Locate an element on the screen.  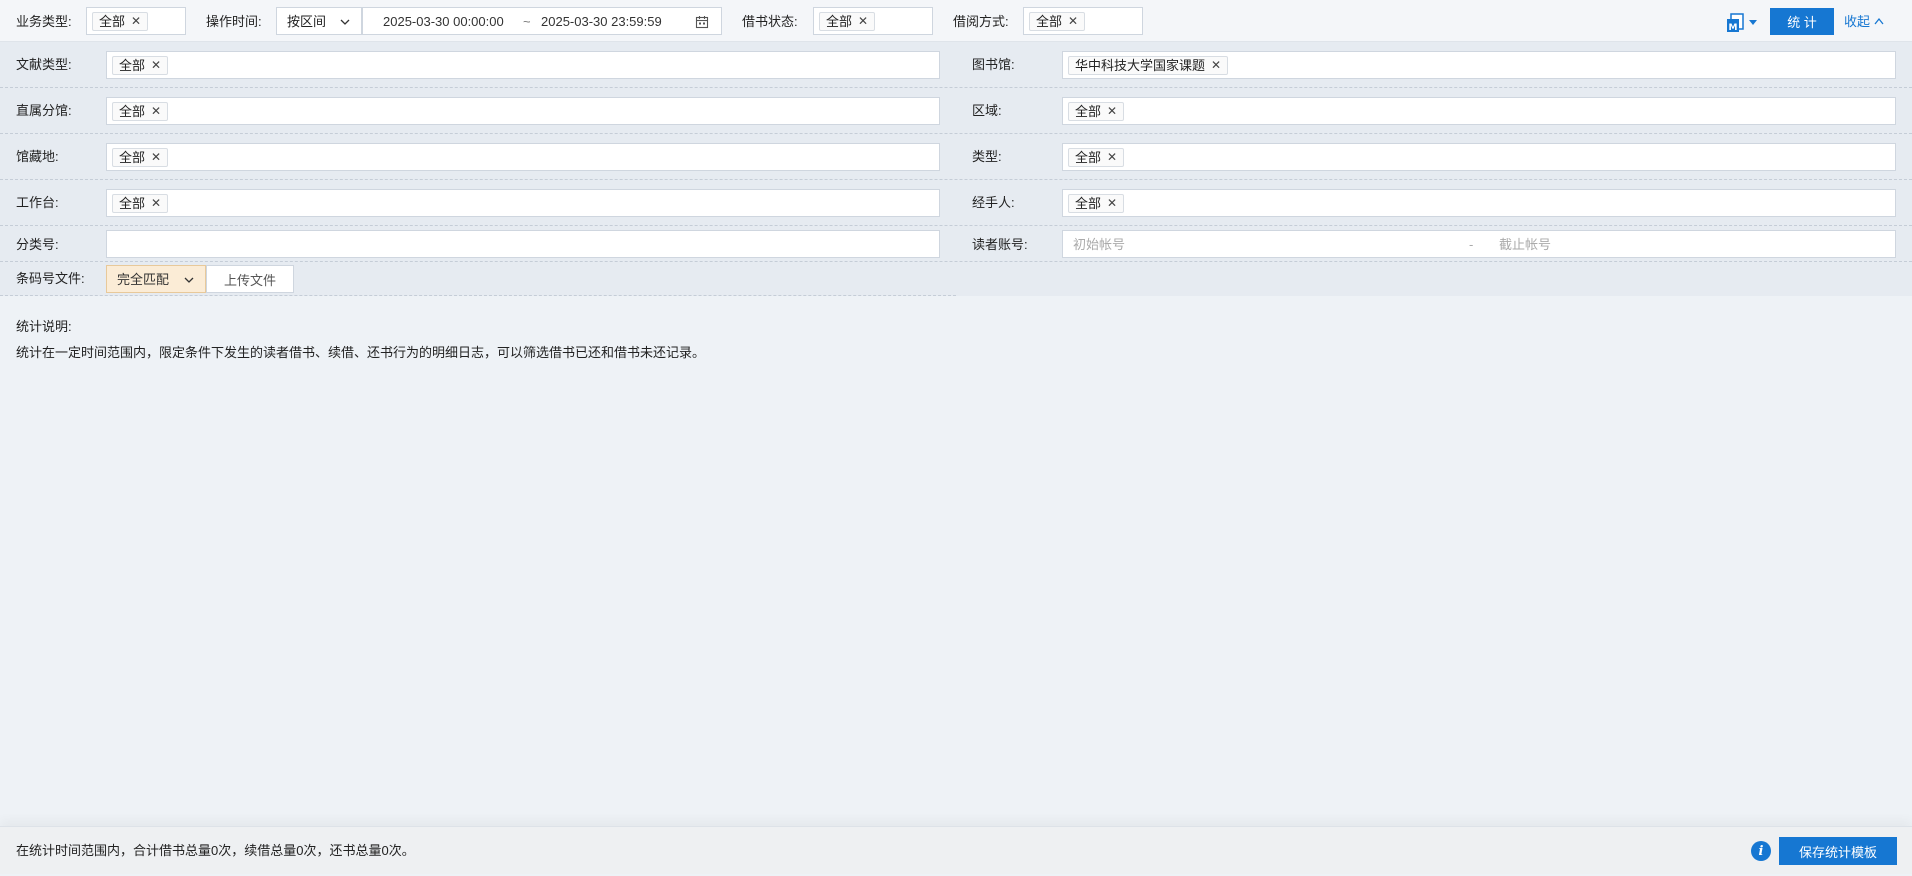
description-title: 统计说明: is located at coordinates (44, 326).